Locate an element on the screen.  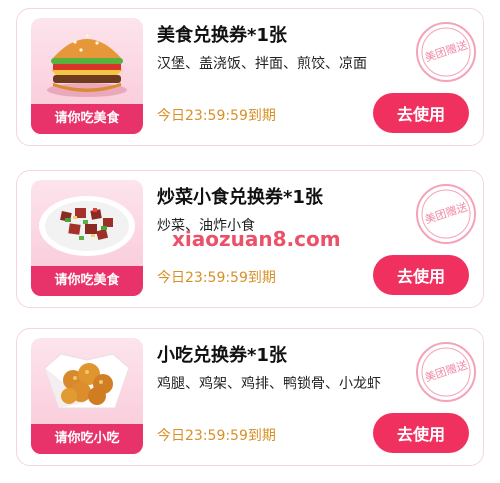
coupon-thumbnail: 请你吃小吃 is located at coordinates (87, 396).